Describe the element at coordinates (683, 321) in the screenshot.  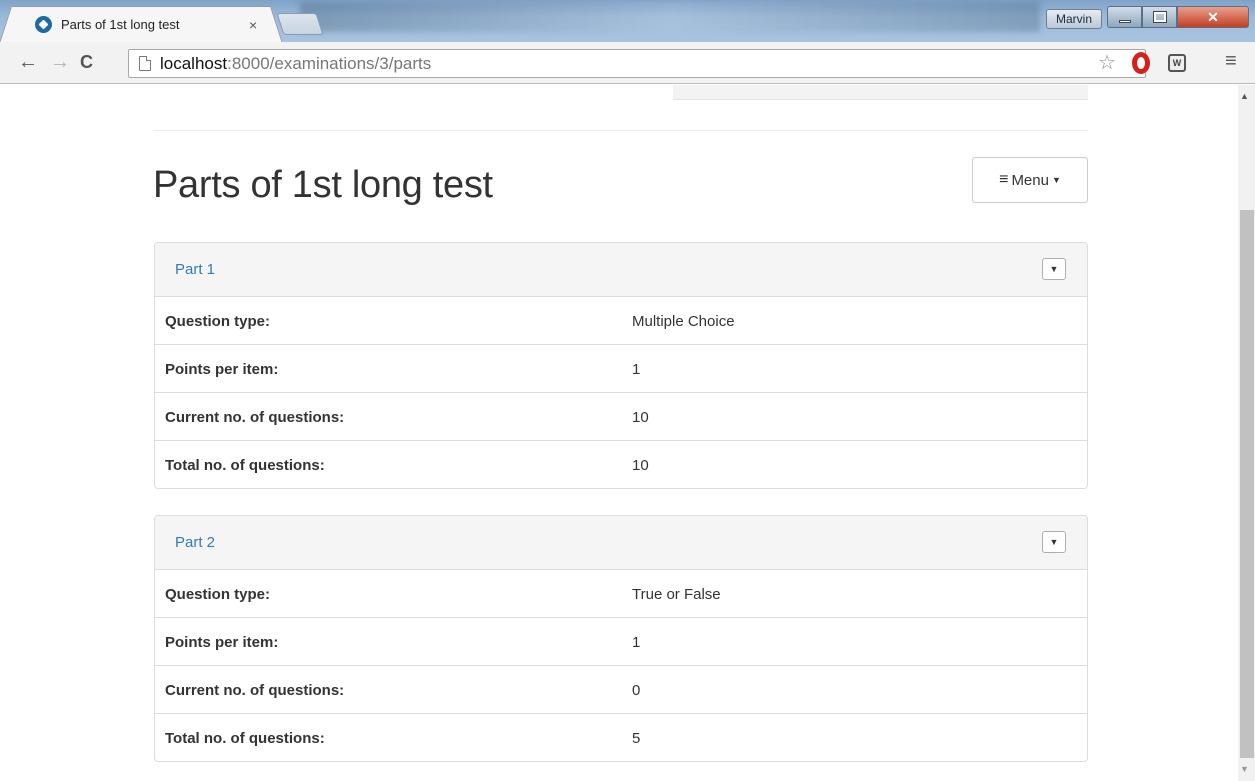
I see `row-value: Multiple Choice` at that location.